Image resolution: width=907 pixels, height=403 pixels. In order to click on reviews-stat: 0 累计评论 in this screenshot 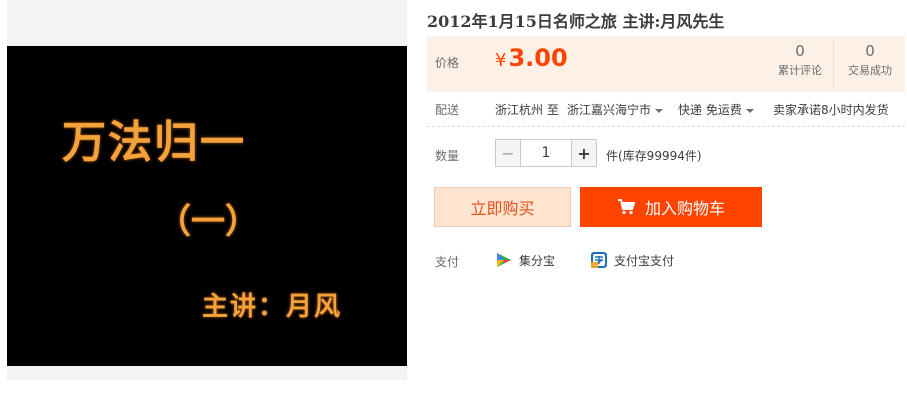, I will do `click(800, 60)`.